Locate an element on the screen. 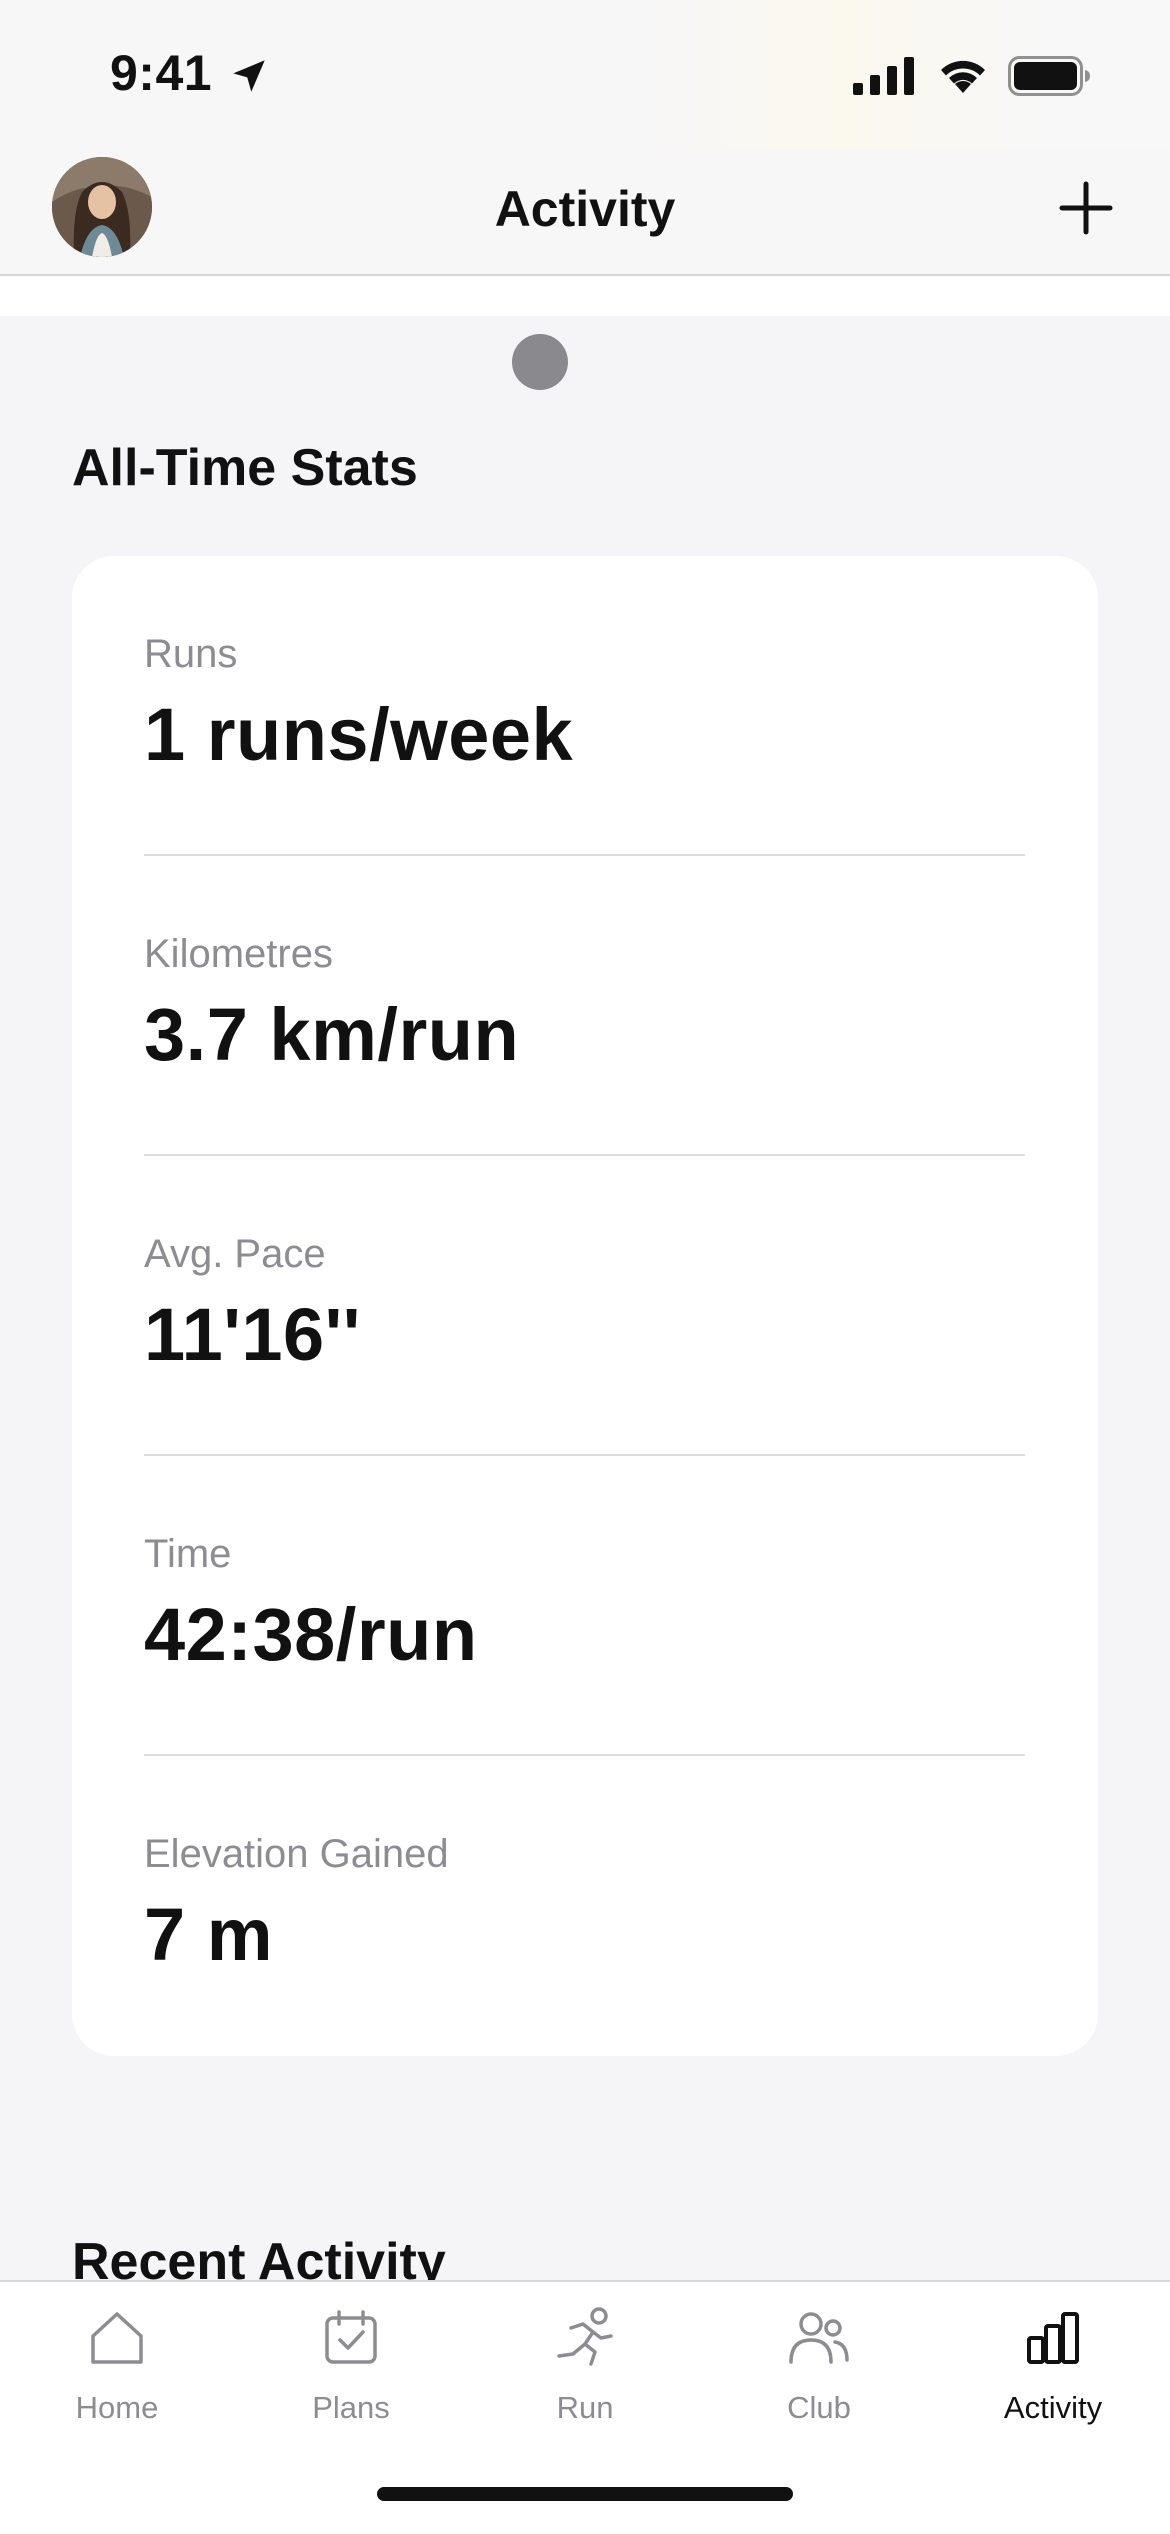 This screenshot has height=2534, width=1170. tab-label: Activity is located at coordinates (1053, 2407).